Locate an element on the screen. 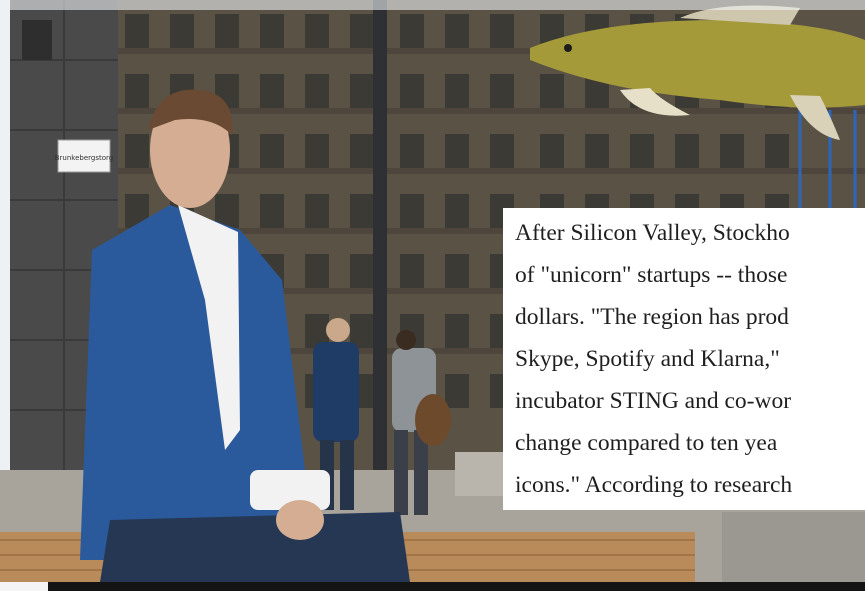  caption-line: After Silicon Valley, Stockho is located at coordinates (652, 233).